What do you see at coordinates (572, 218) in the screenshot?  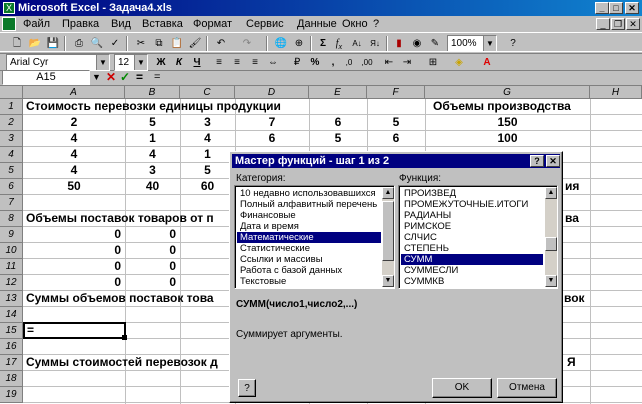 I see `cell-g8: ва` at bounding box center [572, 218].